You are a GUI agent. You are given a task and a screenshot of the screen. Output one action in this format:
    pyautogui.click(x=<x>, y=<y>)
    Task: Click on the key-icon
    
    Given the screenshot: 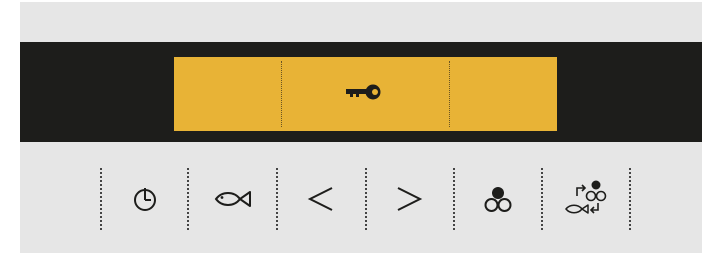 What is the action you would take?
    pyautogui.click(x=364, y=93)
    